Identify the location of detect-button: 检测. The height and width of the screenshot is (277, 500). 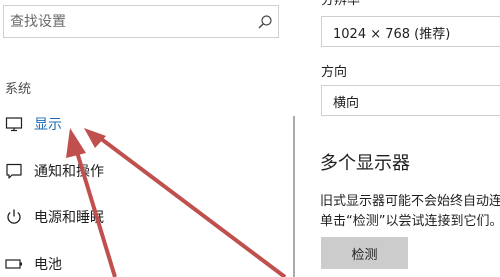
(364, 253).